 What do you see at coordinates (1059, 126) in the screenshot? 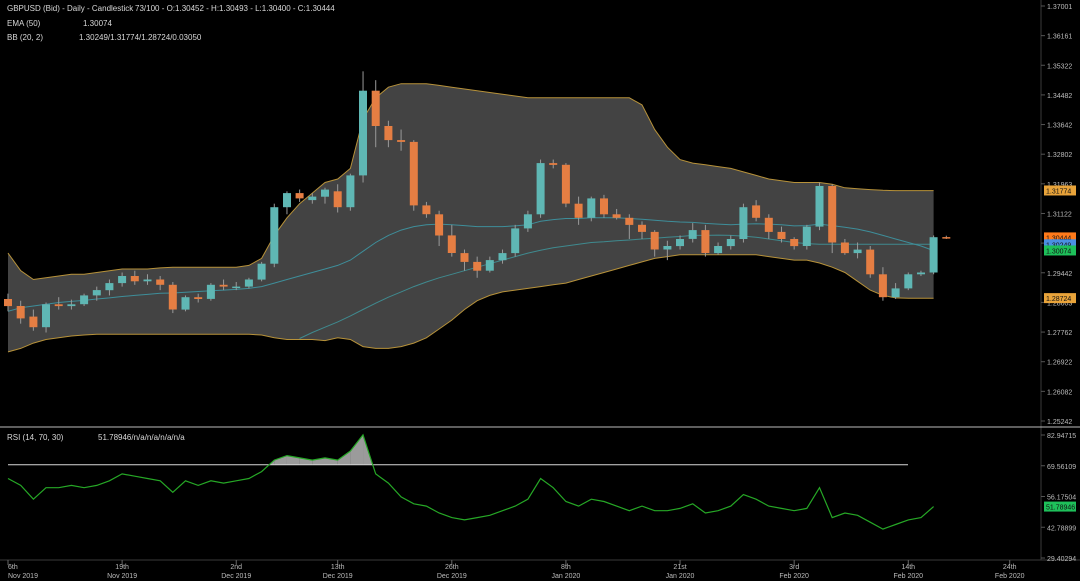
I see `price-tick-label: 1.33642` at bounding box center [1059, 126].